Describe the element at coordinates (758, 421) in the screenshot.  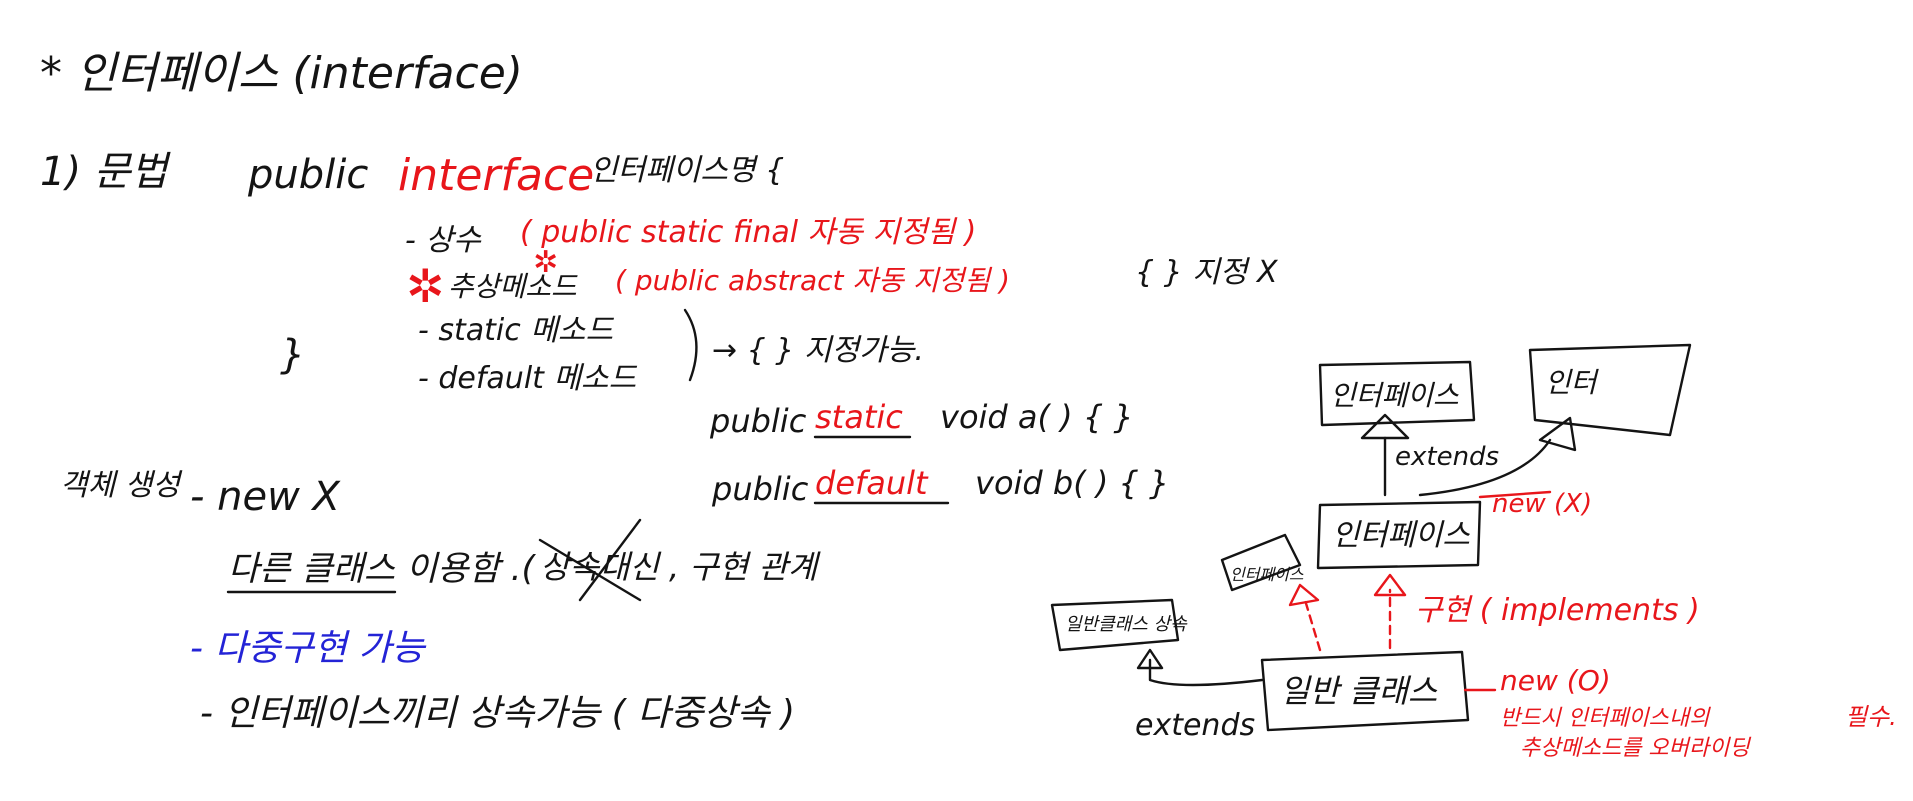
I see `static-example-public: public` at that location.